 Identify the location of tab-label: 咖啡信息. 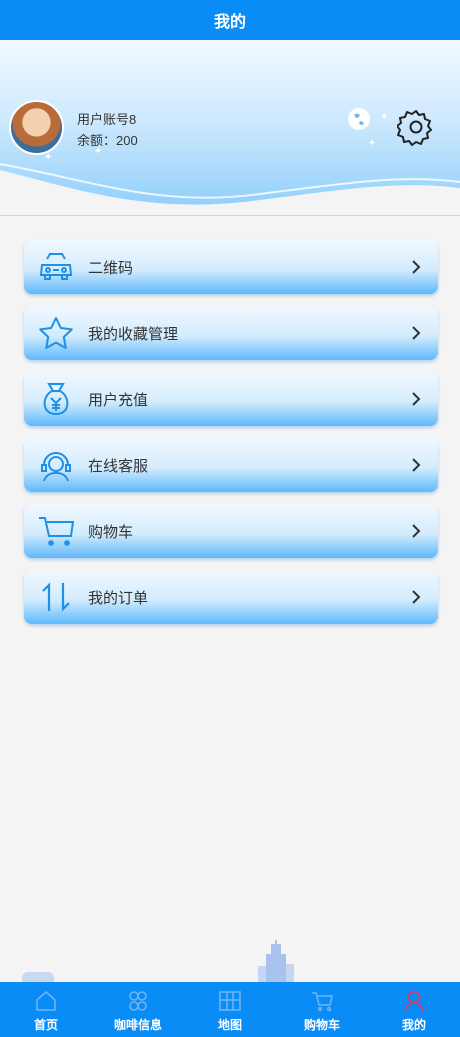
(137, 1025).